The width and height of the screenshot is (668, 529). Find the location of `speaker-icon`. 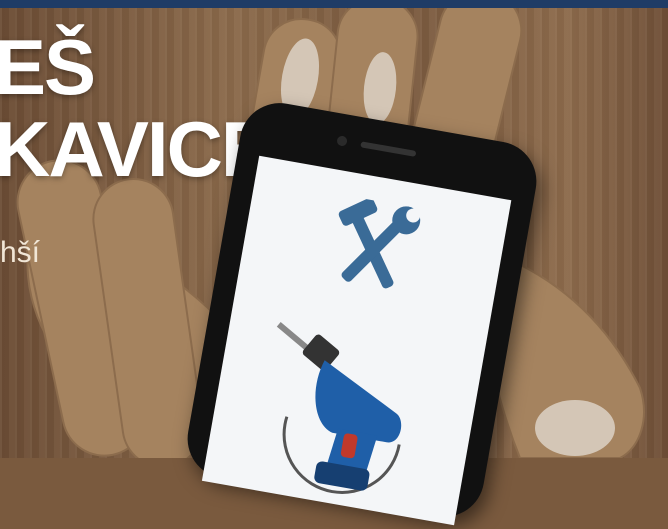

speaker-icon is located at coordinates (388, 149).